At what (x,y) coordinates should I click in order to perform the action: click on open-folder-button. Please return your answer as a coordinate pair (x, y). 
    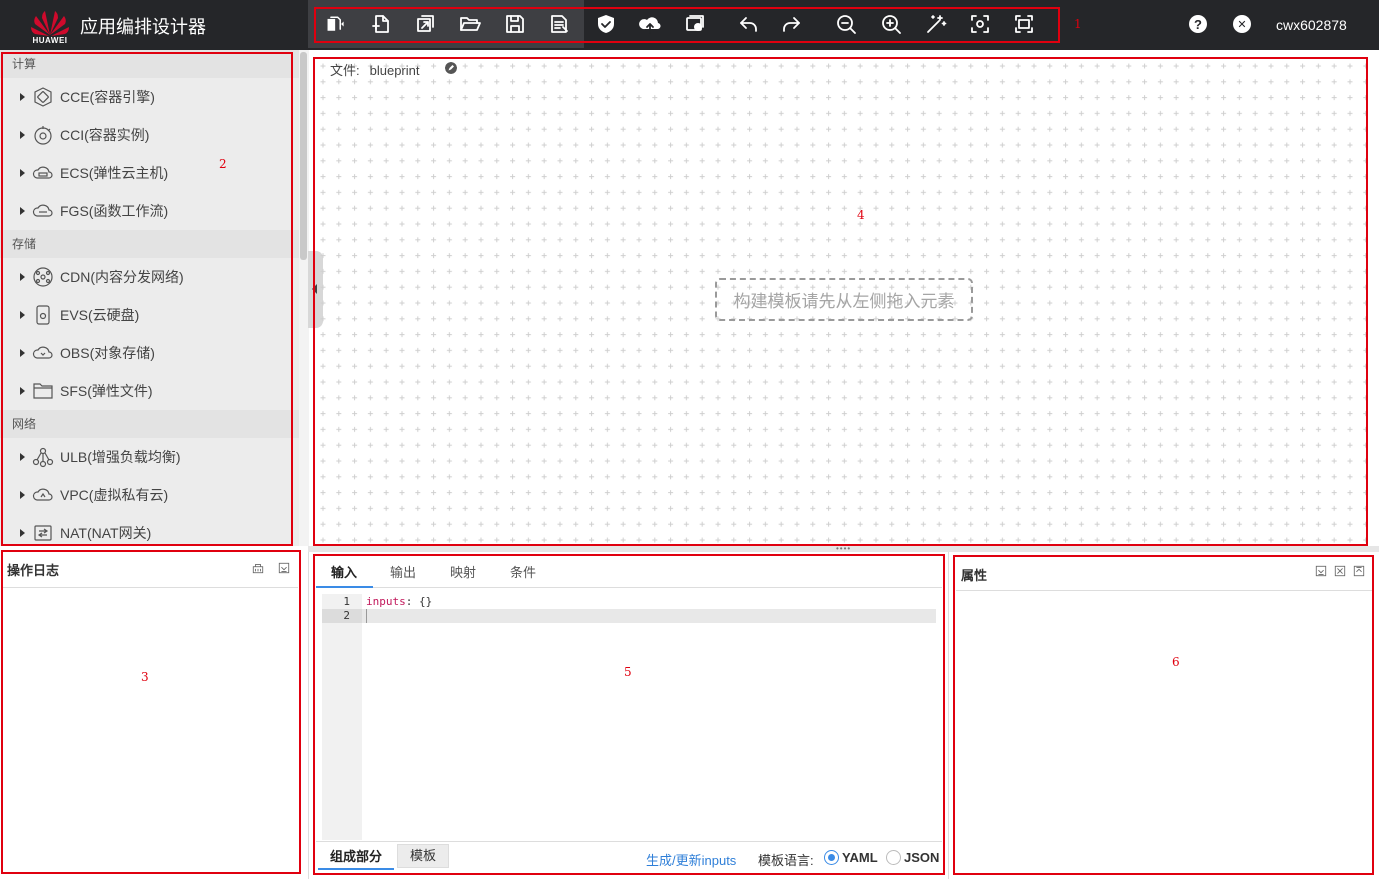
    Looking at the image, I should click on (470, 24).